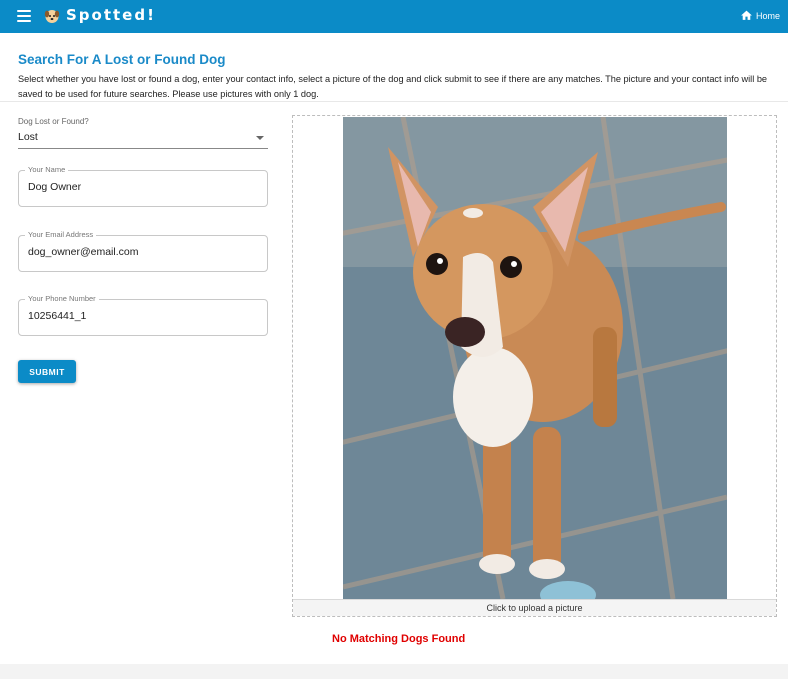 Image resolution: width=788 pixels, height=679 pixels. I want to click on phone-label: Your Phone Number, so click(62, 298).